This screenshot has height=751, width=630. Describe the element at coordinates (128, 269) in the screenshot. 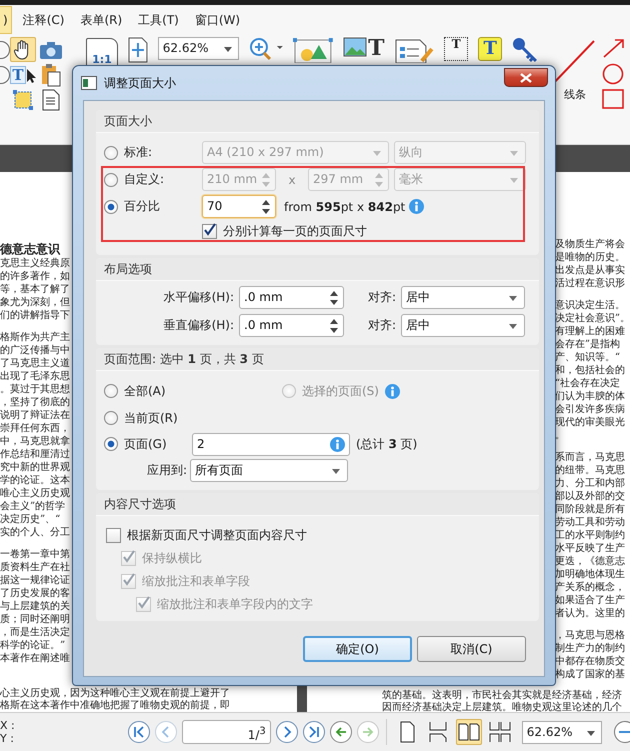

I see `group-heading: 布局选项` at that location.